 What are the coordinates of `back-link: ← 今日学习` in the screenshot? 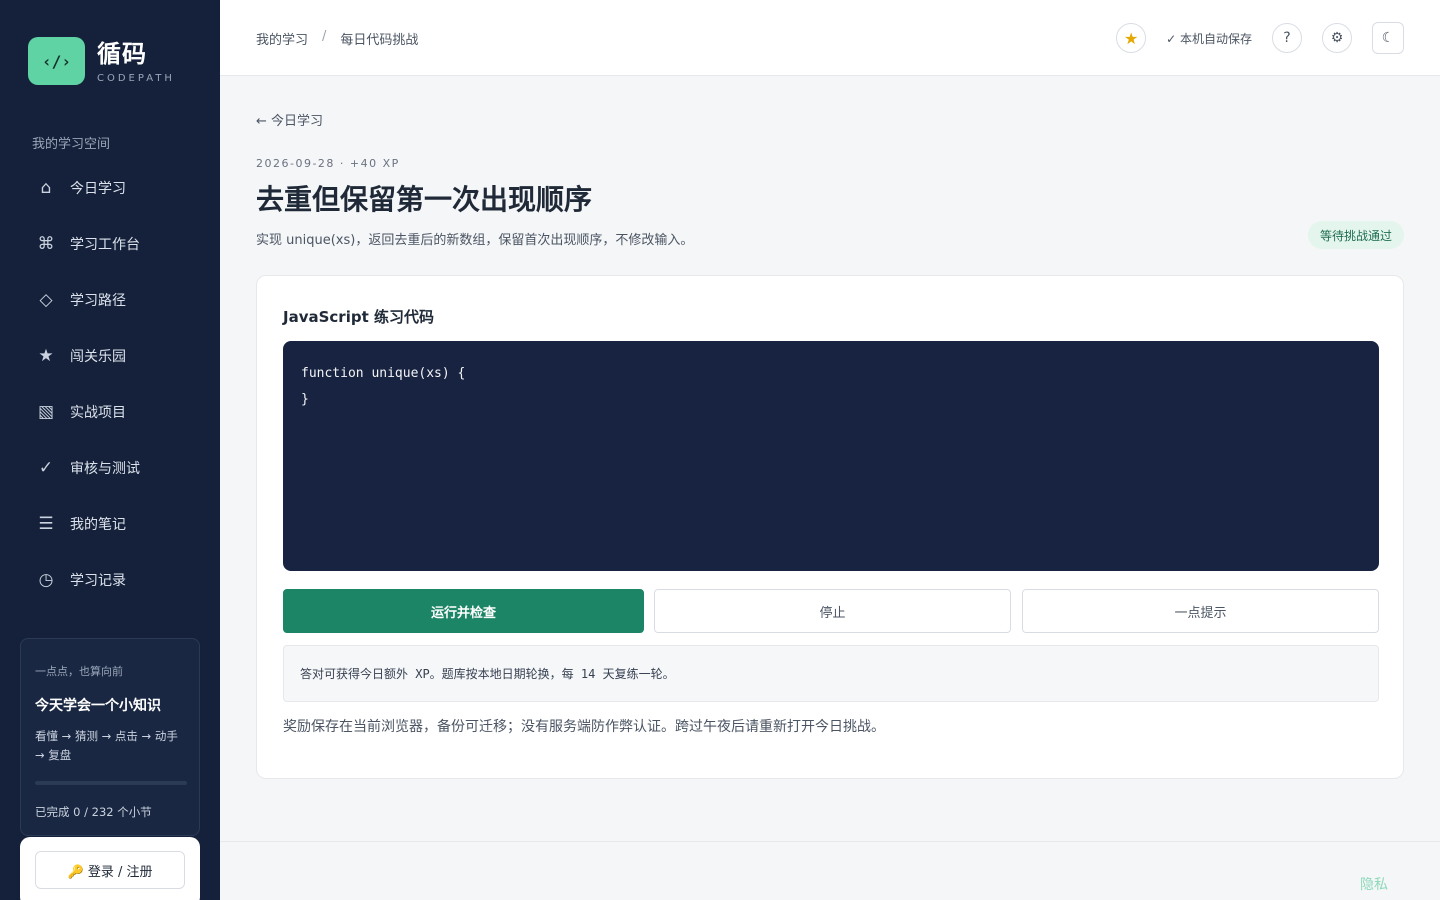 It's located at (289, 119).